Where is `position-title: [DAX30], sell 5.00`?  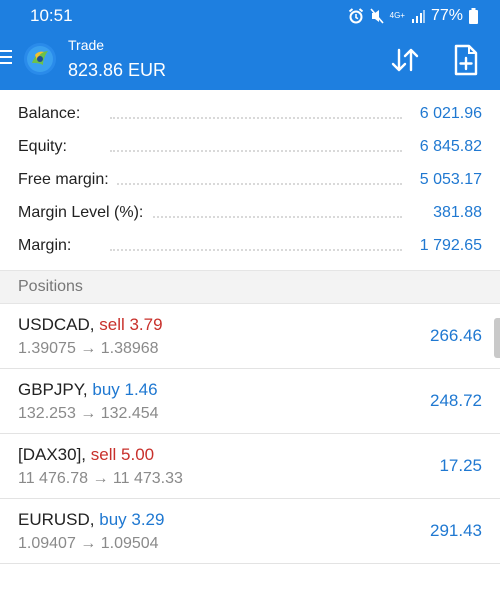
position-title: [DAX30], sell 5.00 is located at coordinates (86, 455).